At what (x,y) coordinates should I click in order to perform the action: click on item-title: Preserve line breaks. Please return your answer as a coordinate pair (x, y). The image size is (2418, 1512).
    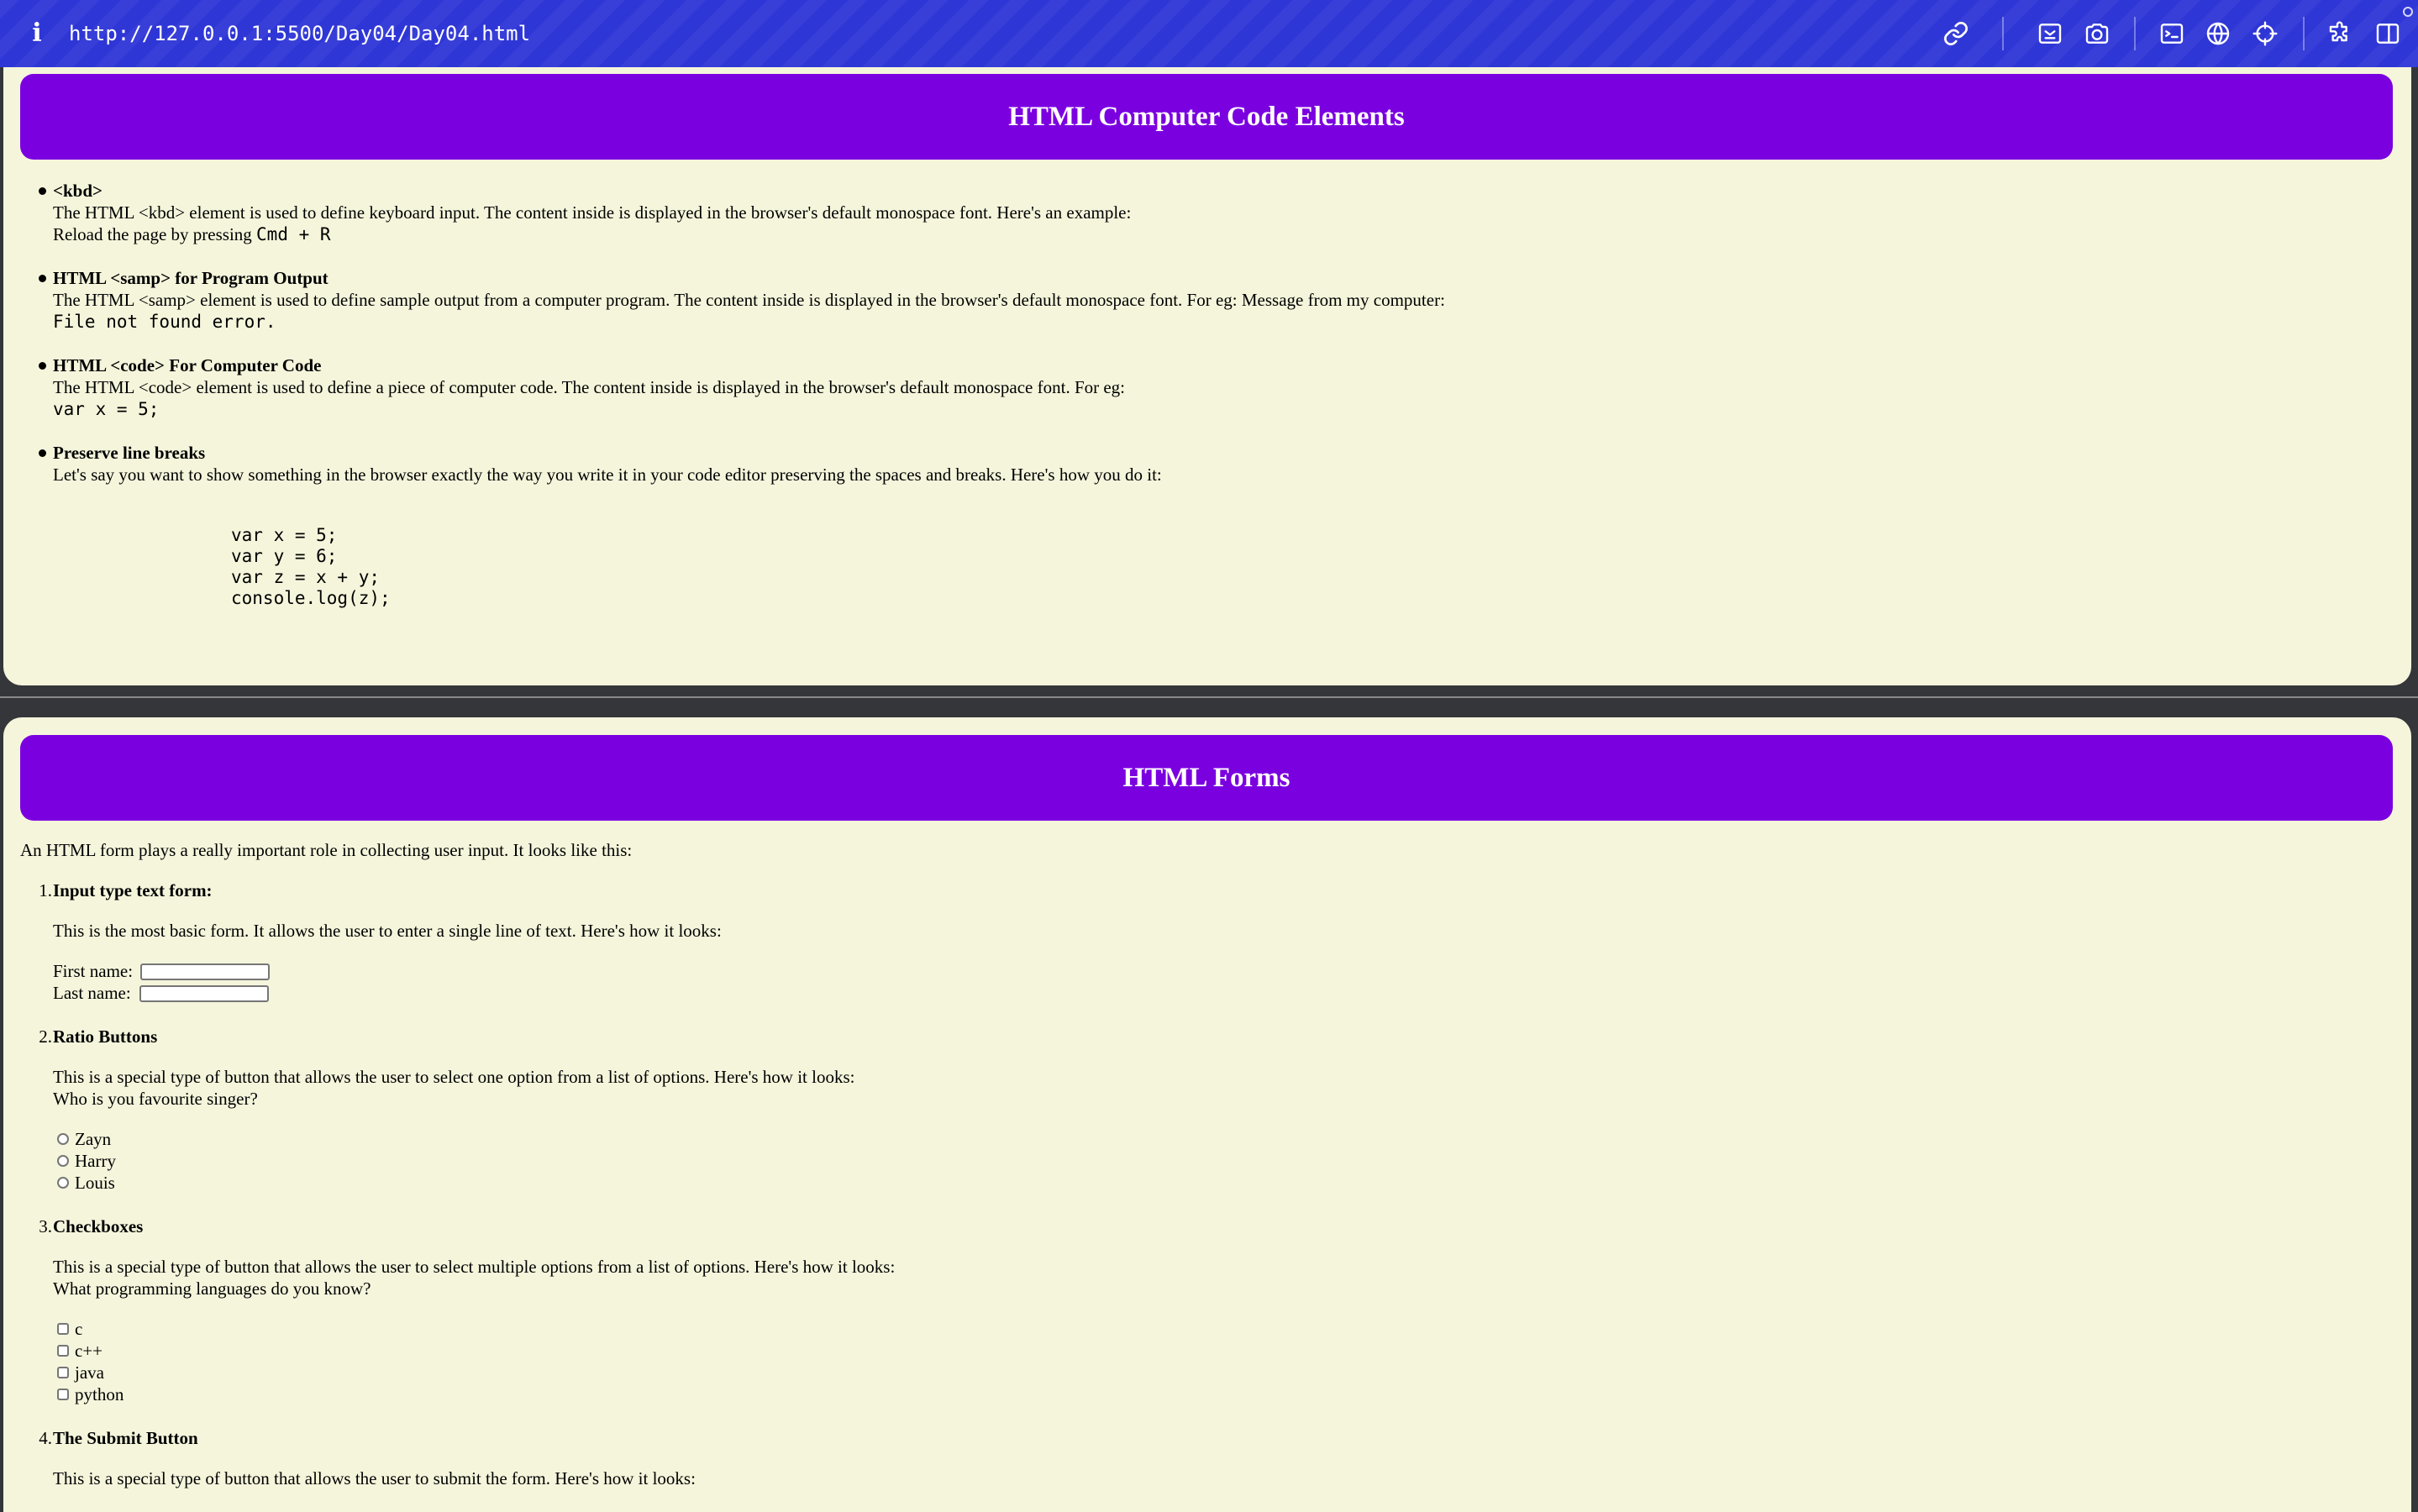
    Looking at the image, I should click on (129, 453).